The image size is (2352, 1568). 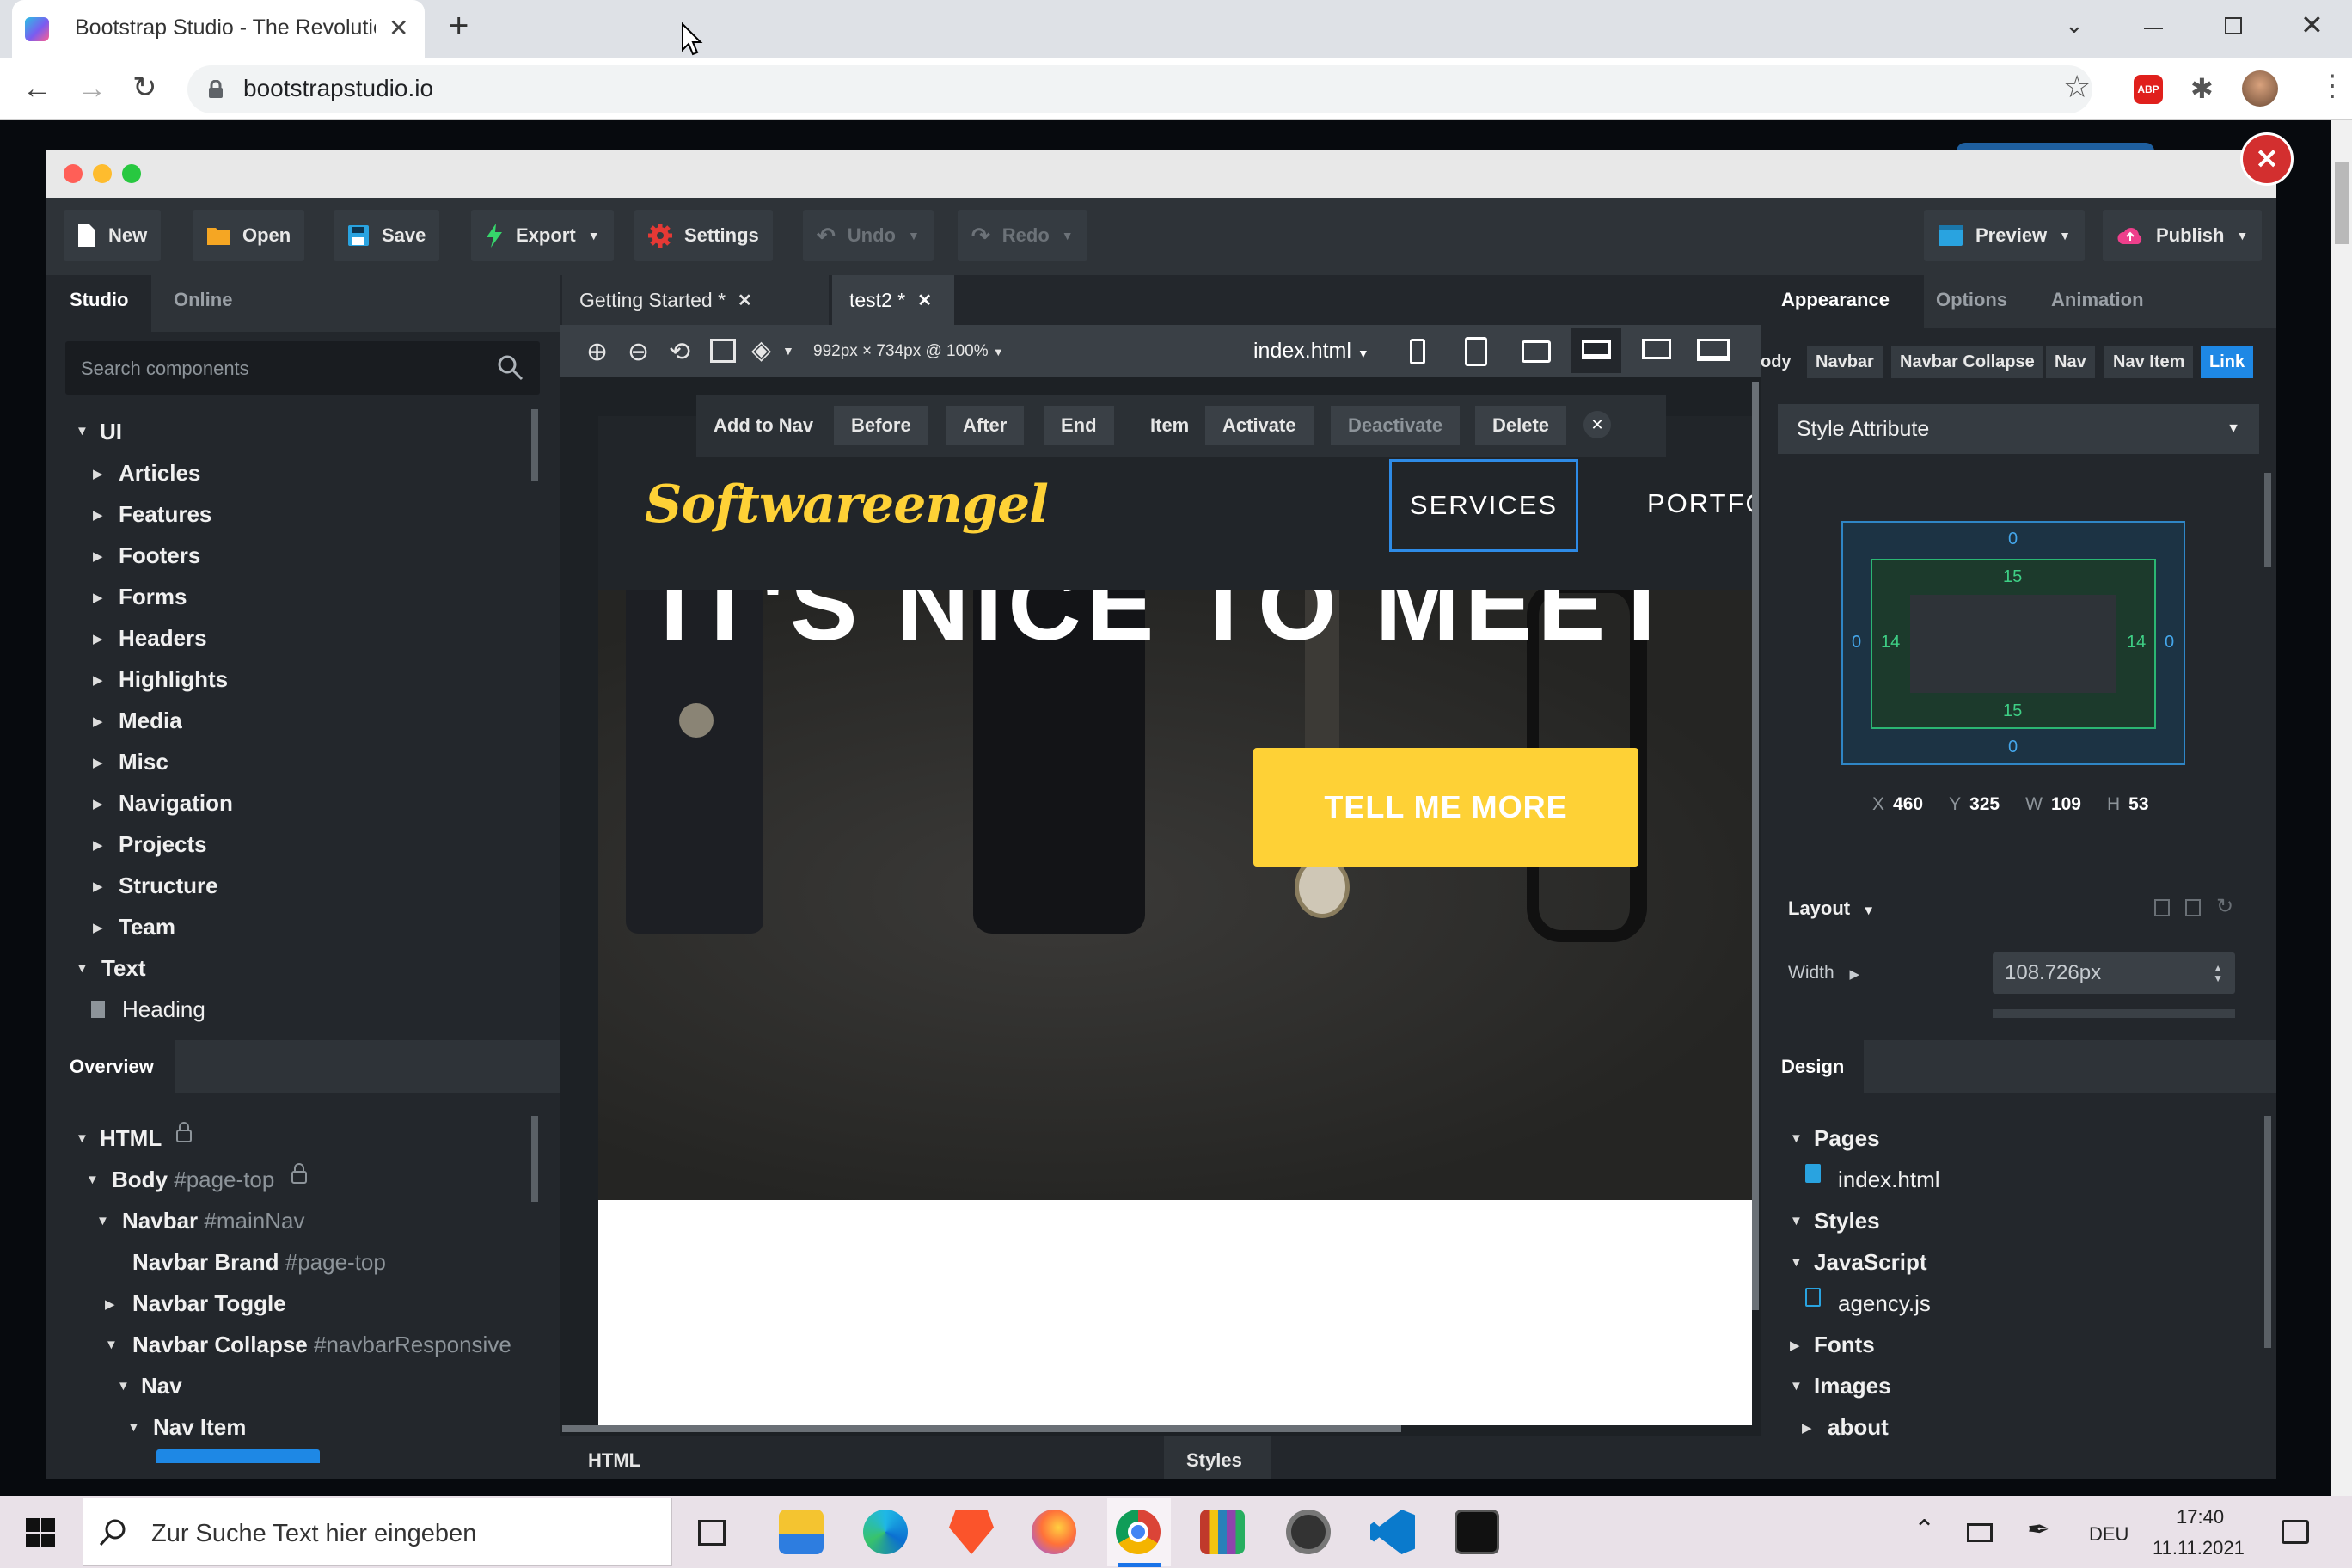 I want to click on margin-right: 0, so click(x=2169, y=642).